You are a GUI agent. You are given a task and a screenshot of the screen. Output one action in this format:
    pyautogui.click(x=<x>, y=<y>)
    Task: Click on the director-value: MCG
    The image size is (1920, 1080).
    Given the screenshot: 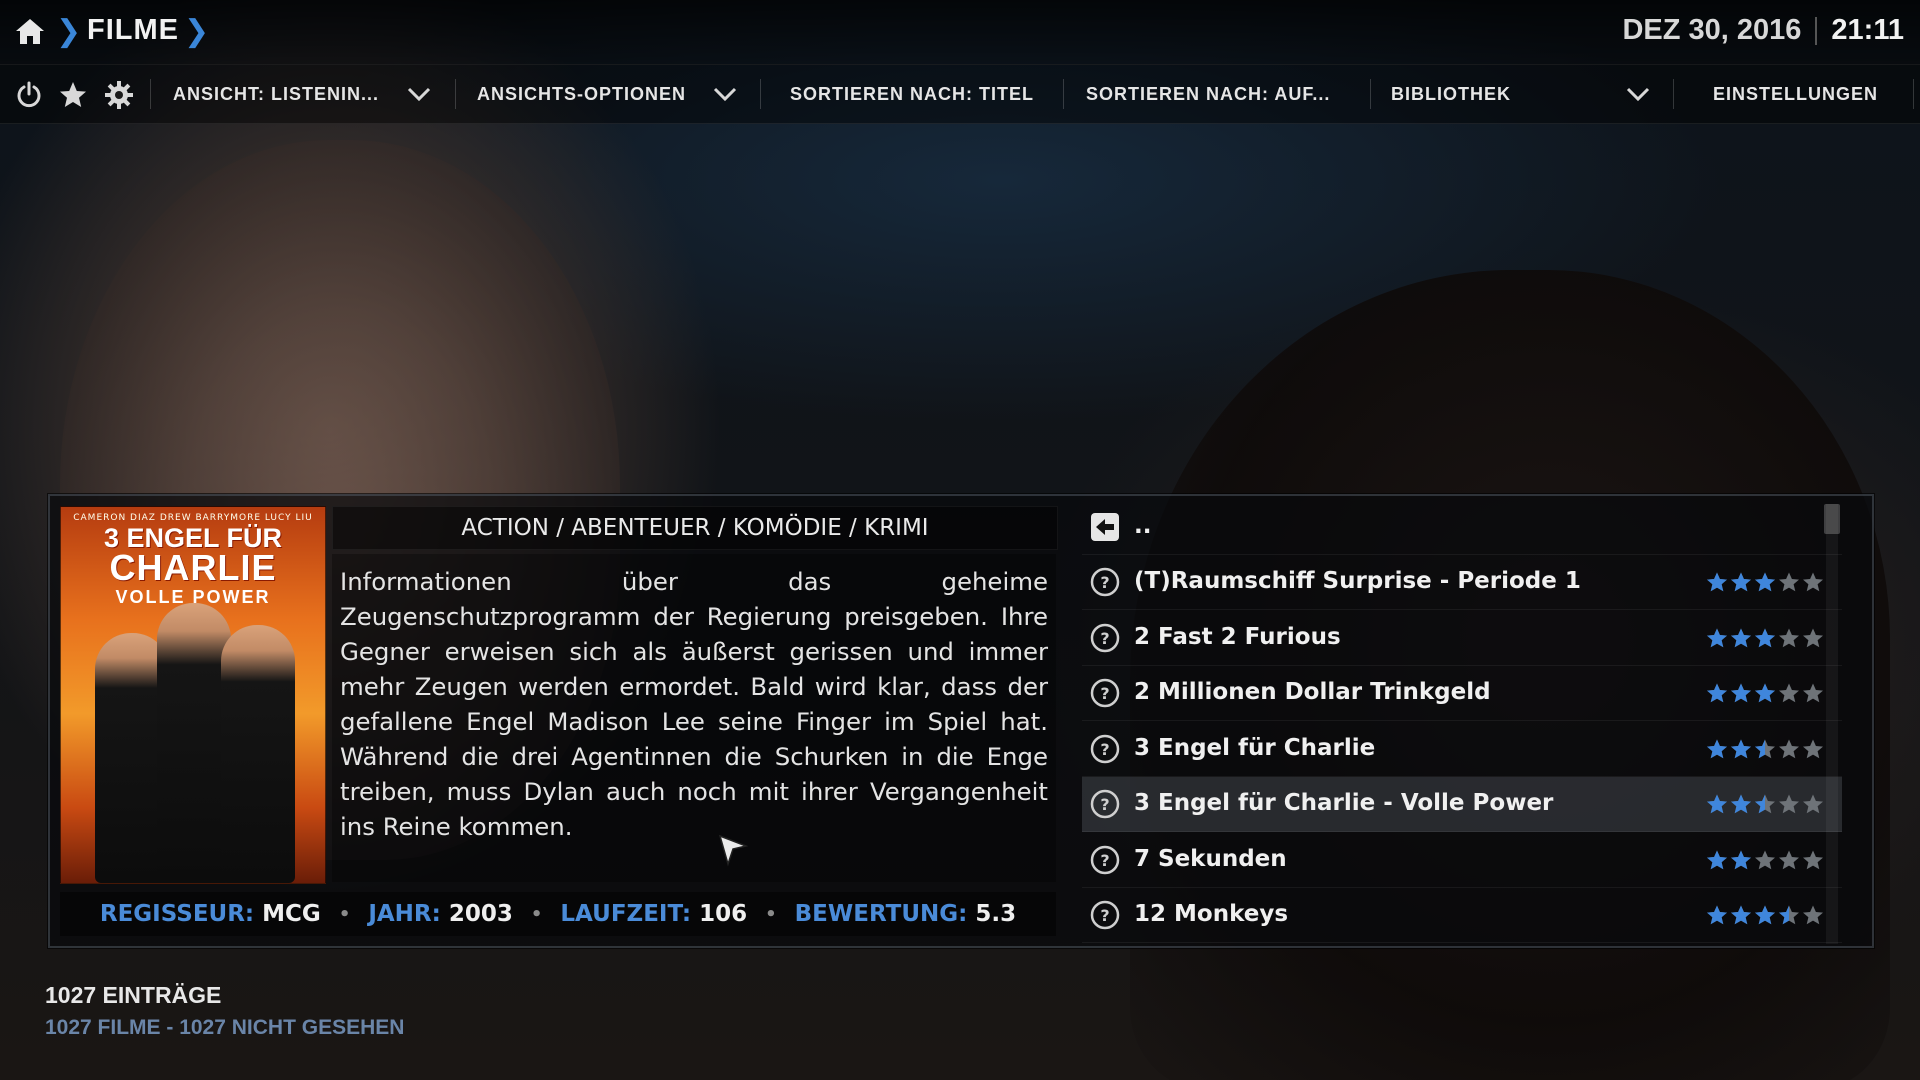 What is the action you would take?
    pyautogui.click(x=291, y=914)
    